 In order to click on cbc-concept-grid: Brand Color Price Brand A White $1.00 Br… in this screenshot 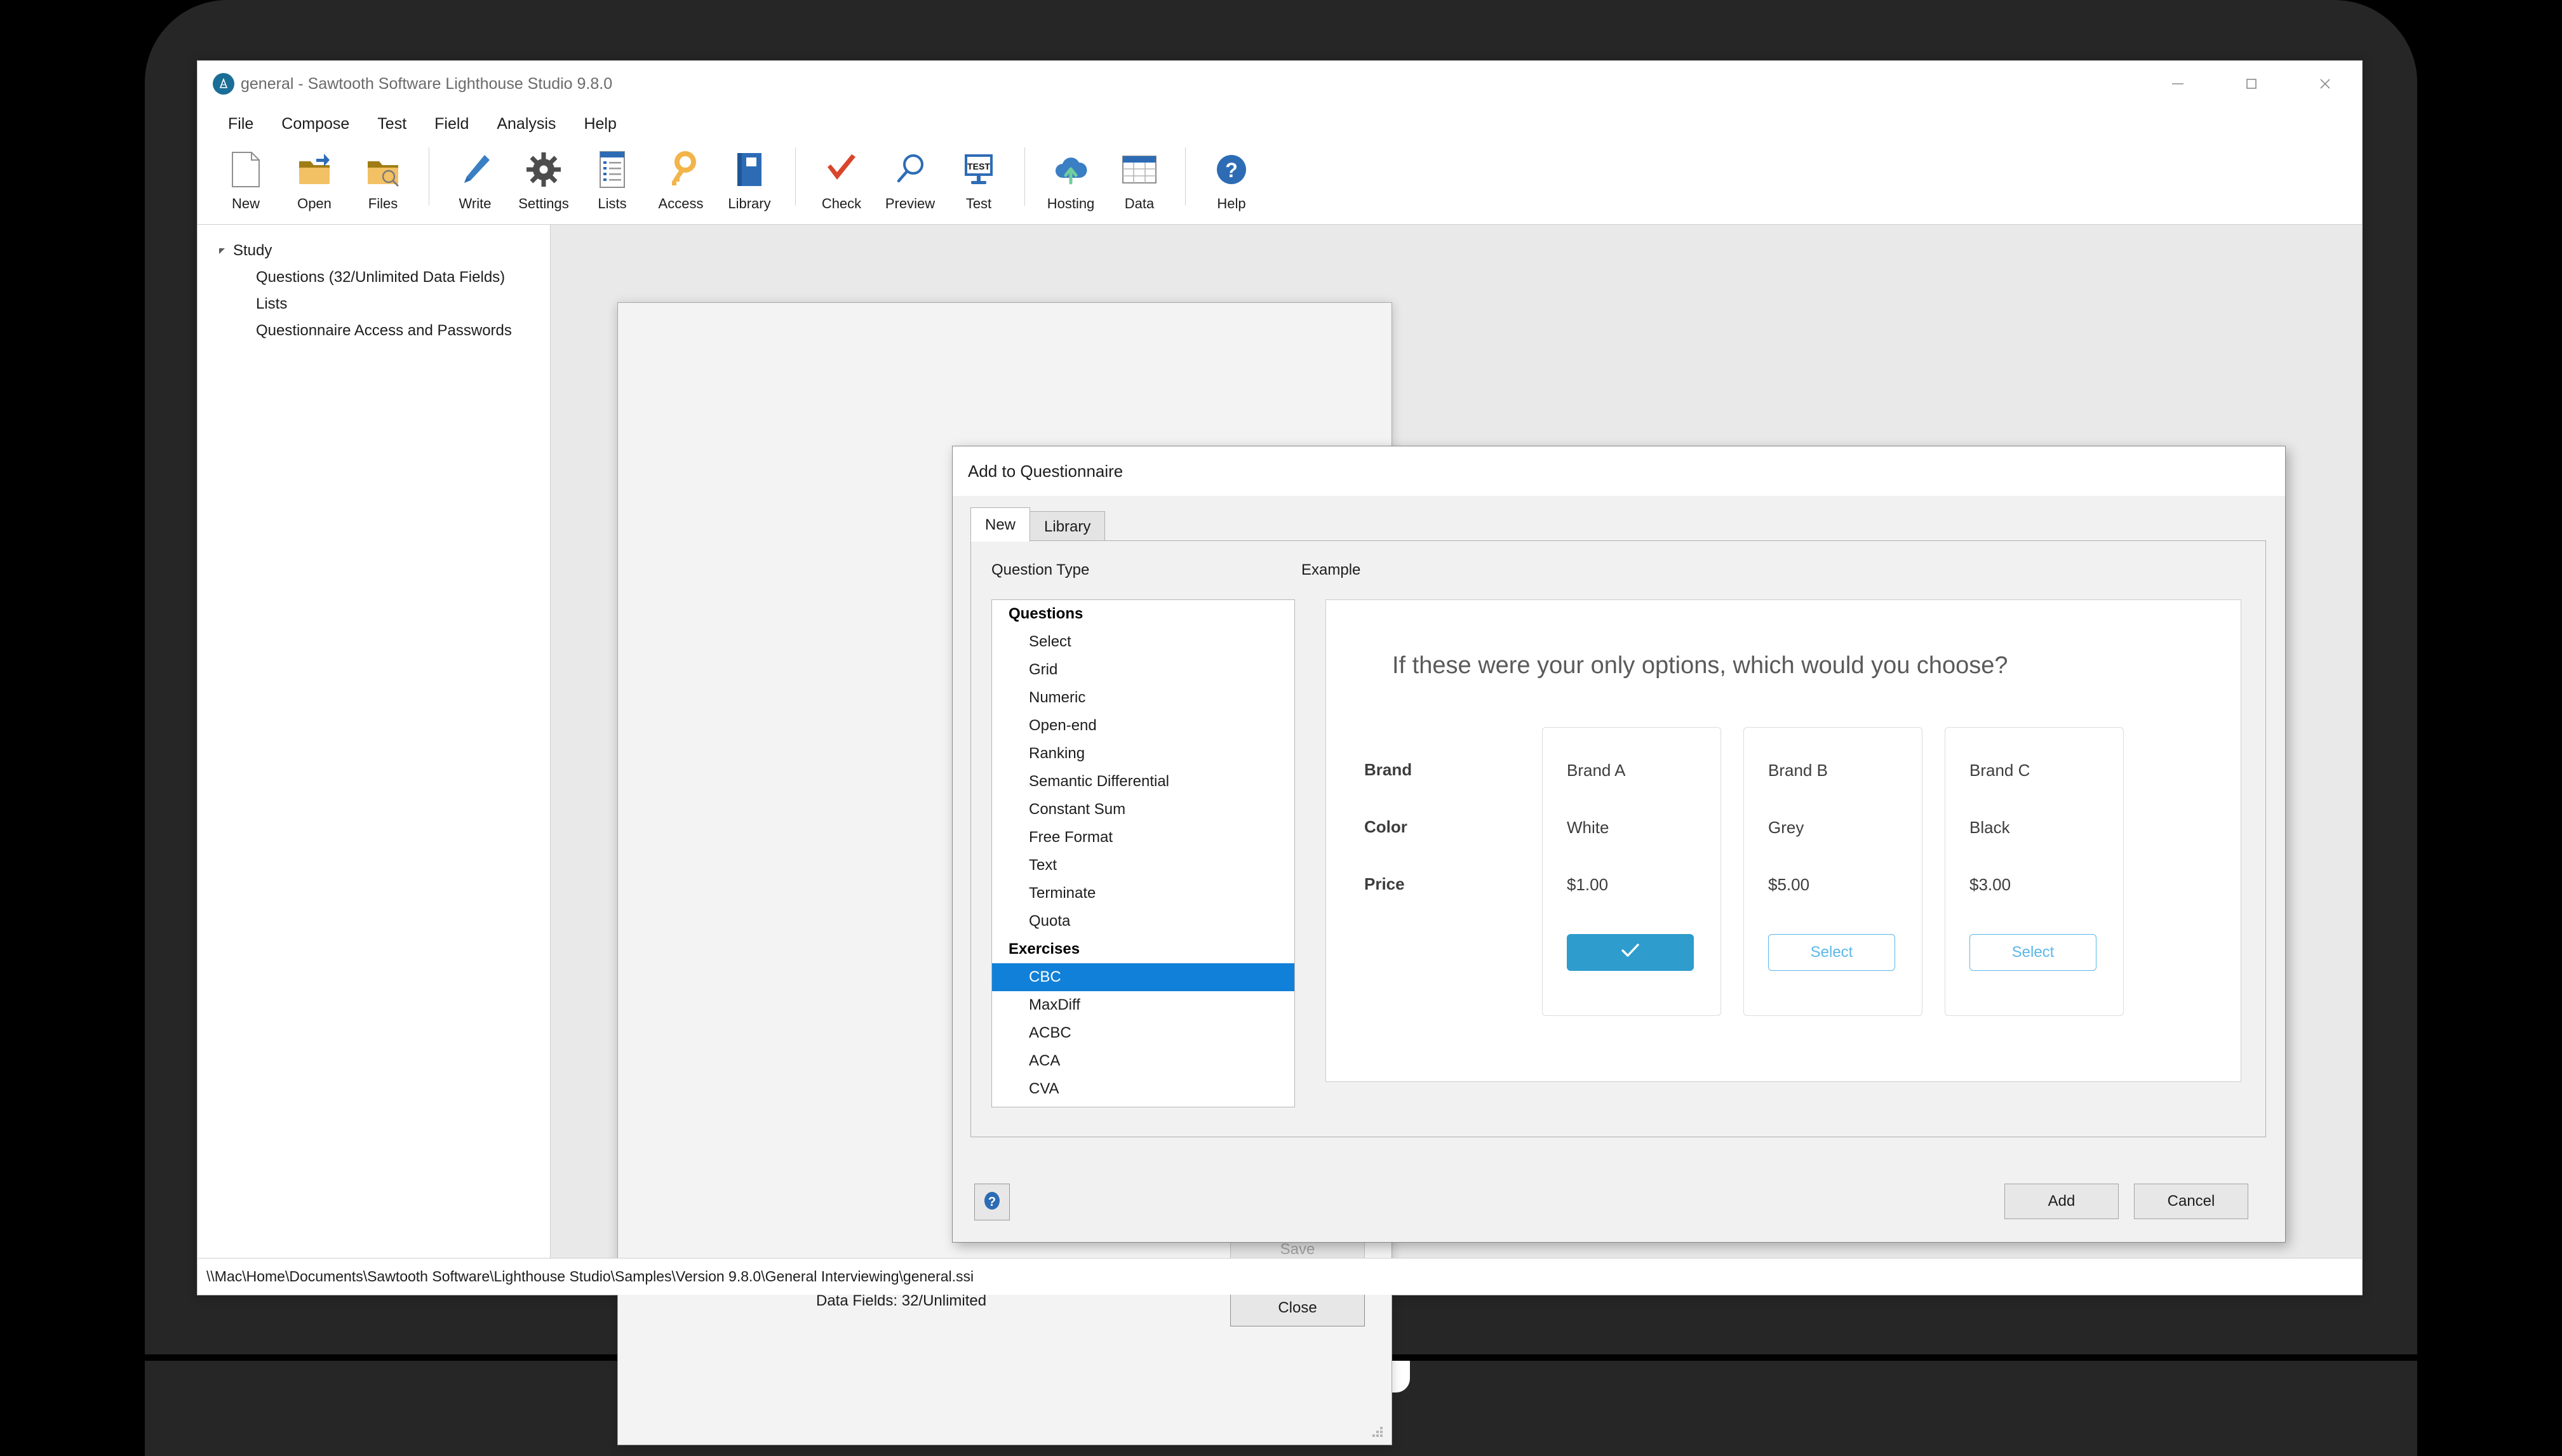, I will do `click(1783, 871)`.